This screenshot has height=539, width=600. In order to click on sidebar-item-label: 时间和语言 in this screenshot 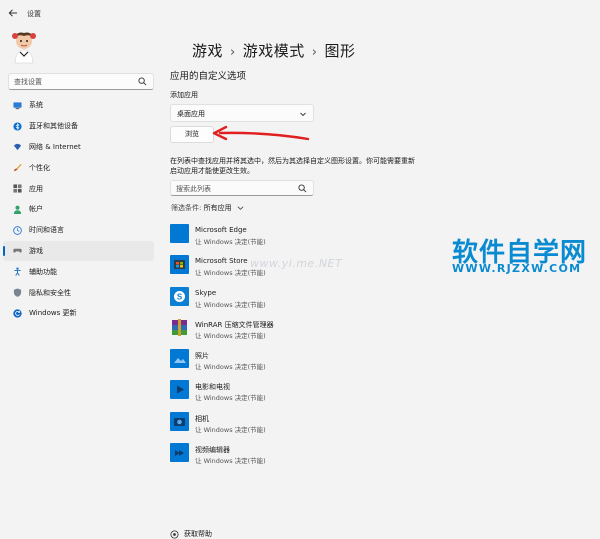, I will do `click(46, 230)`.